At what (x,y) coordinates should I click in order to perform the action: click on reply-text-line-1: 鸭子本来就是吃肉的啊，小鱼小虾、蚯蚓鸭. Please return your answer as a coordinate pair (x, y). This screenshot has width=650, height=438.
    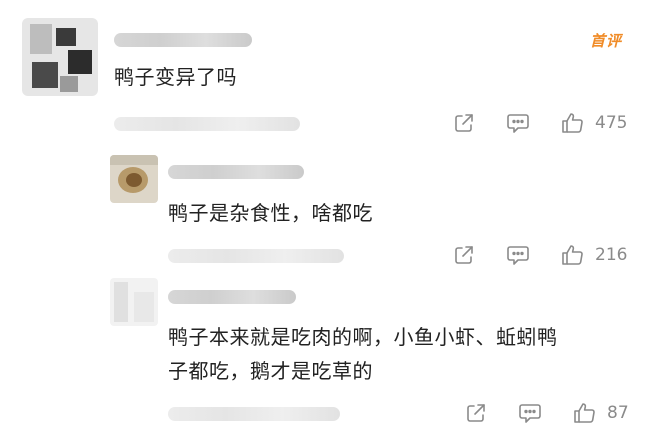
    Looking at the image, I should click on (363, 337).